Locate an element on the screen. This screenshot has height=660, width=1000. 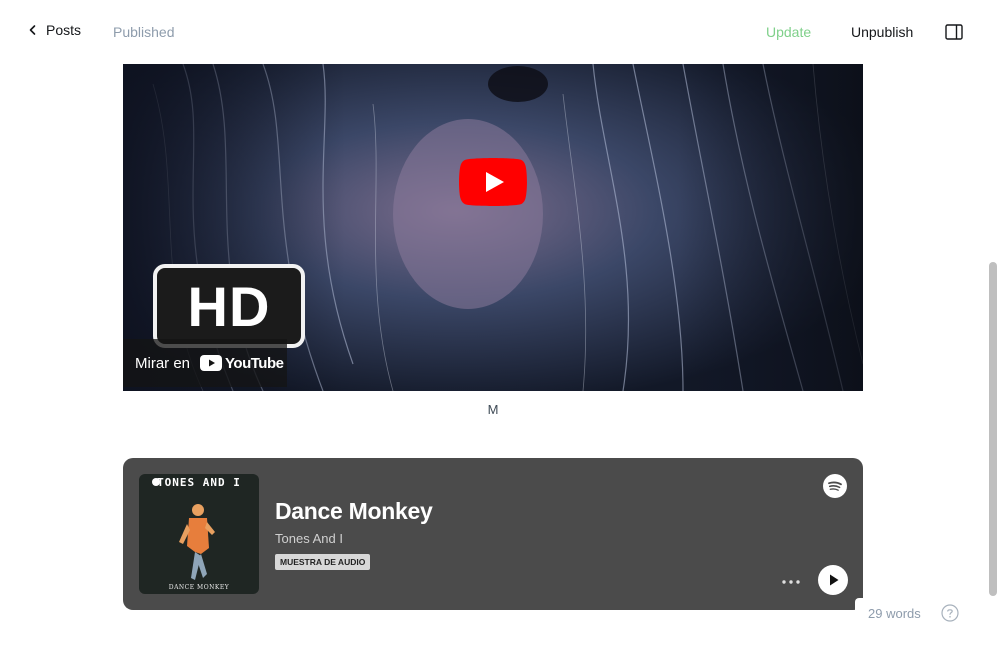
scrollbar-thumb is located at coordinates (993, 429).